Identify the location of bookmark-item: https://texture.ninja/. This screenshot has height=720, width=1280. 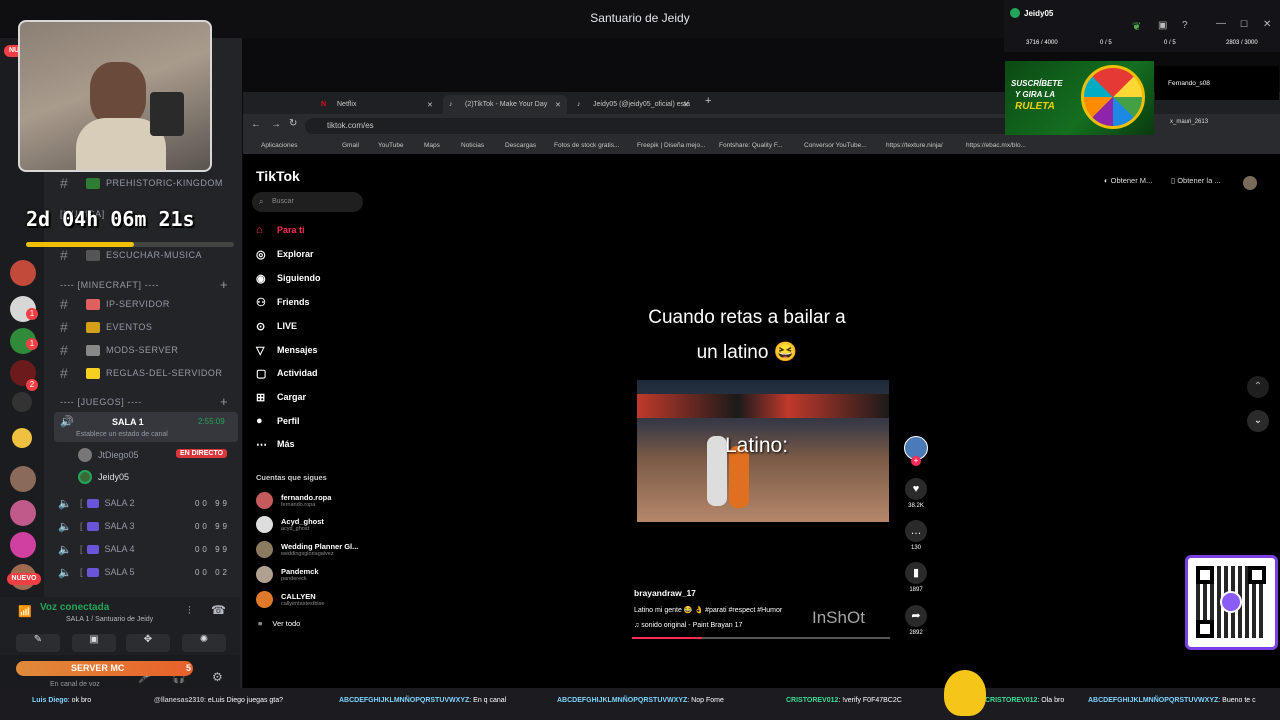
(914, 145).